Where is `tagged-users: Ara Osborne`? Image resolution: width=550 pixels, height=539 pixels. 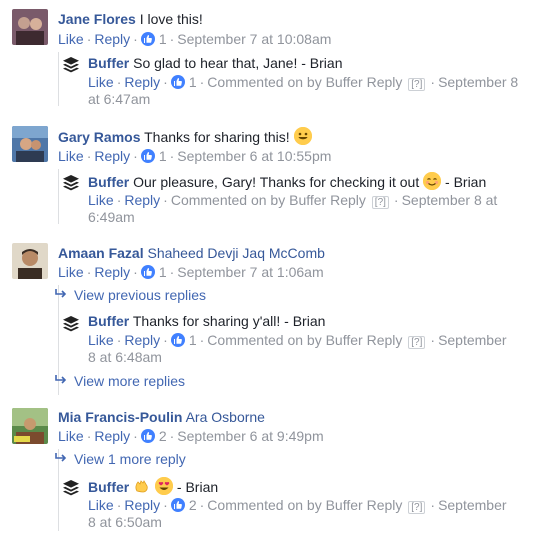
tagged-users: Ara Osborne is located at coordinates (225, 417).